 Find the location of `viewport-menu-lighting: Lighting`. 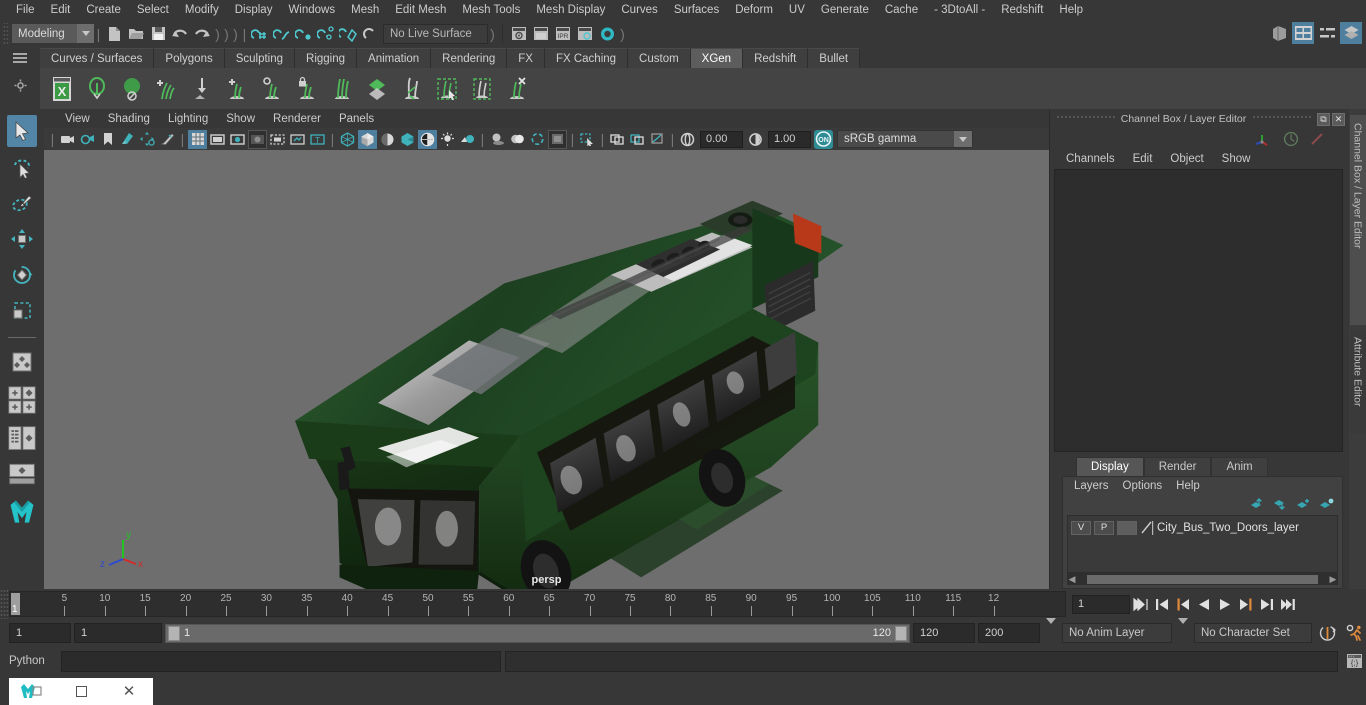

viewport-menu-lighting: Lighting is located at coordinates (188, 119).